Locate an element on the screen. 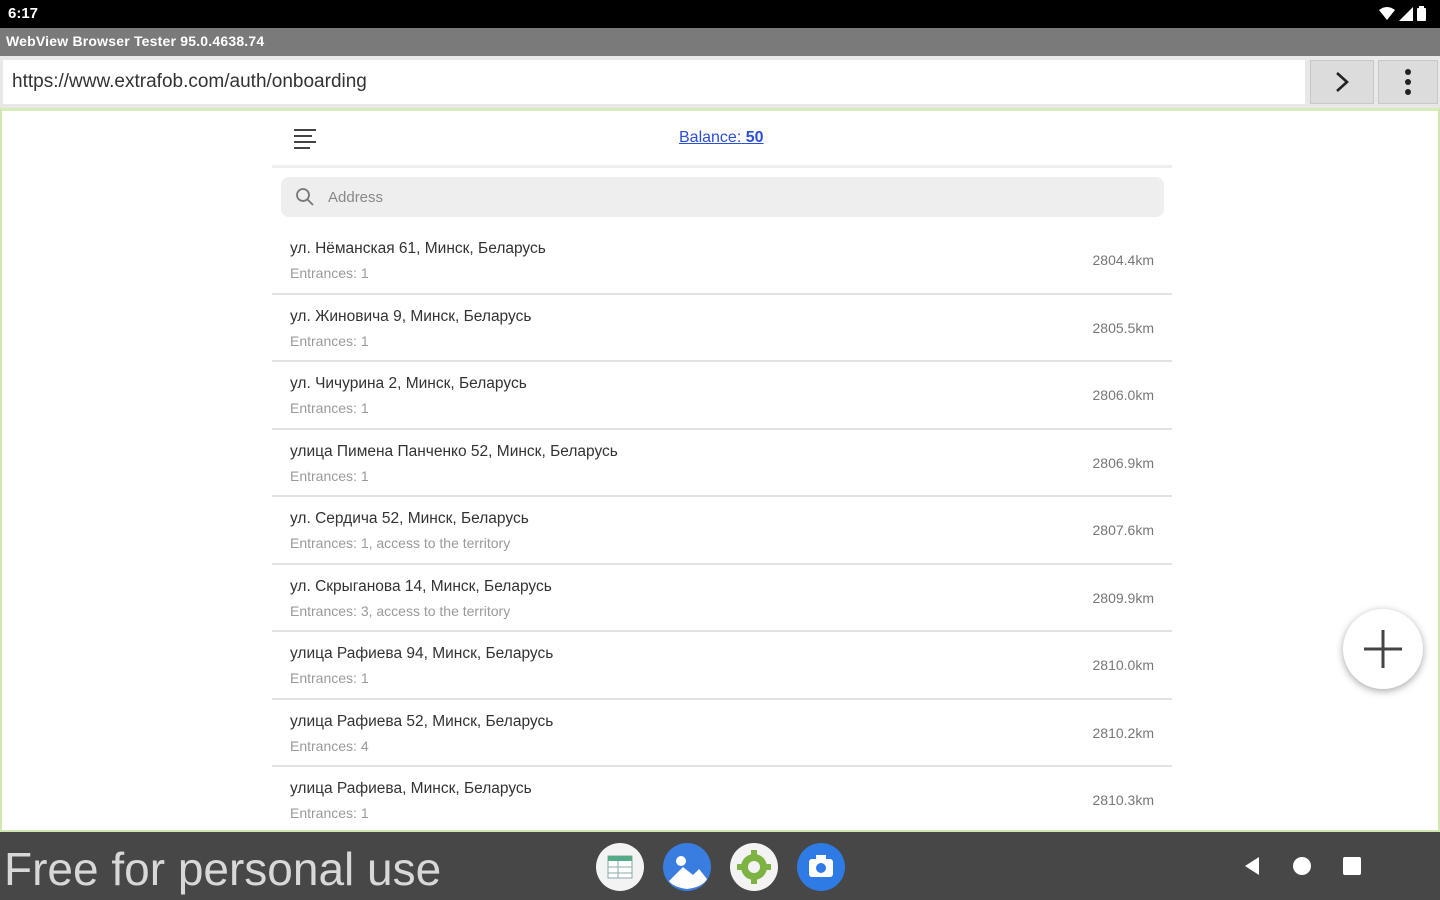 This screenshot has width=1440, height=900. address-distance: 2810.0km is located at coordinates (1123, 665).